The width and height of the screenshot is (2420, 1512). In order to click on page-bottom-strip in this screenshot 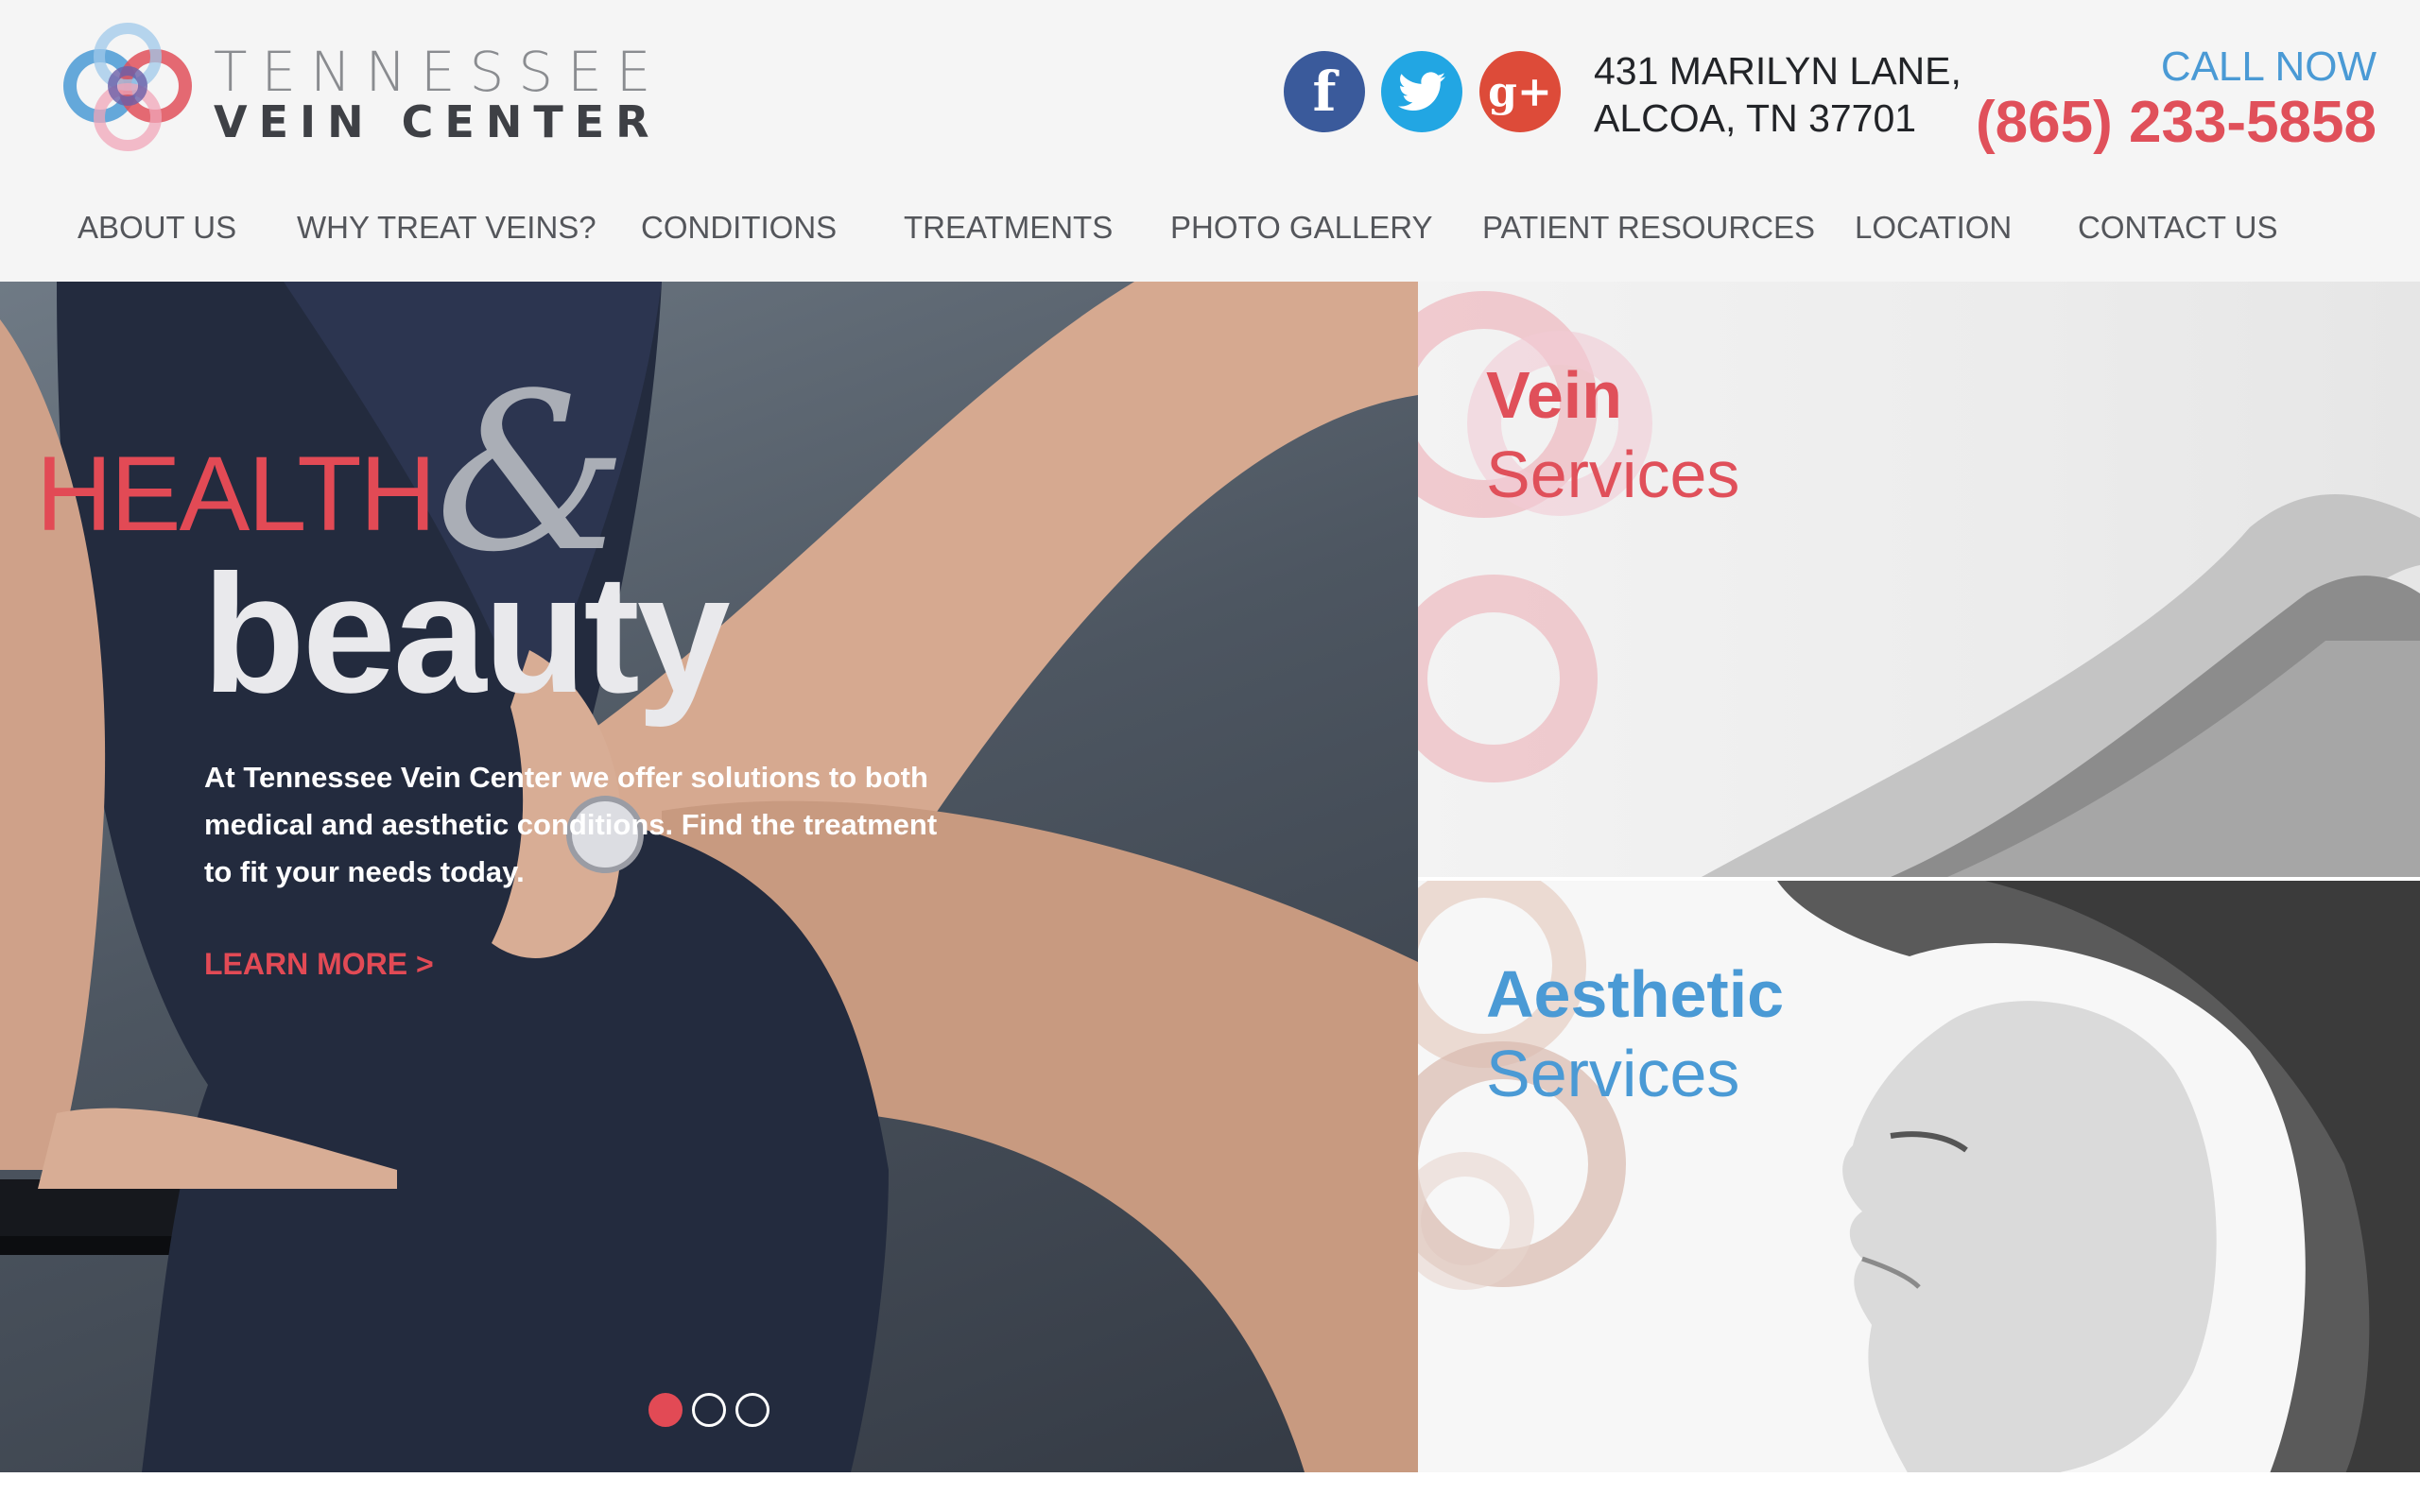, I will do `click(1210, 1492)`.